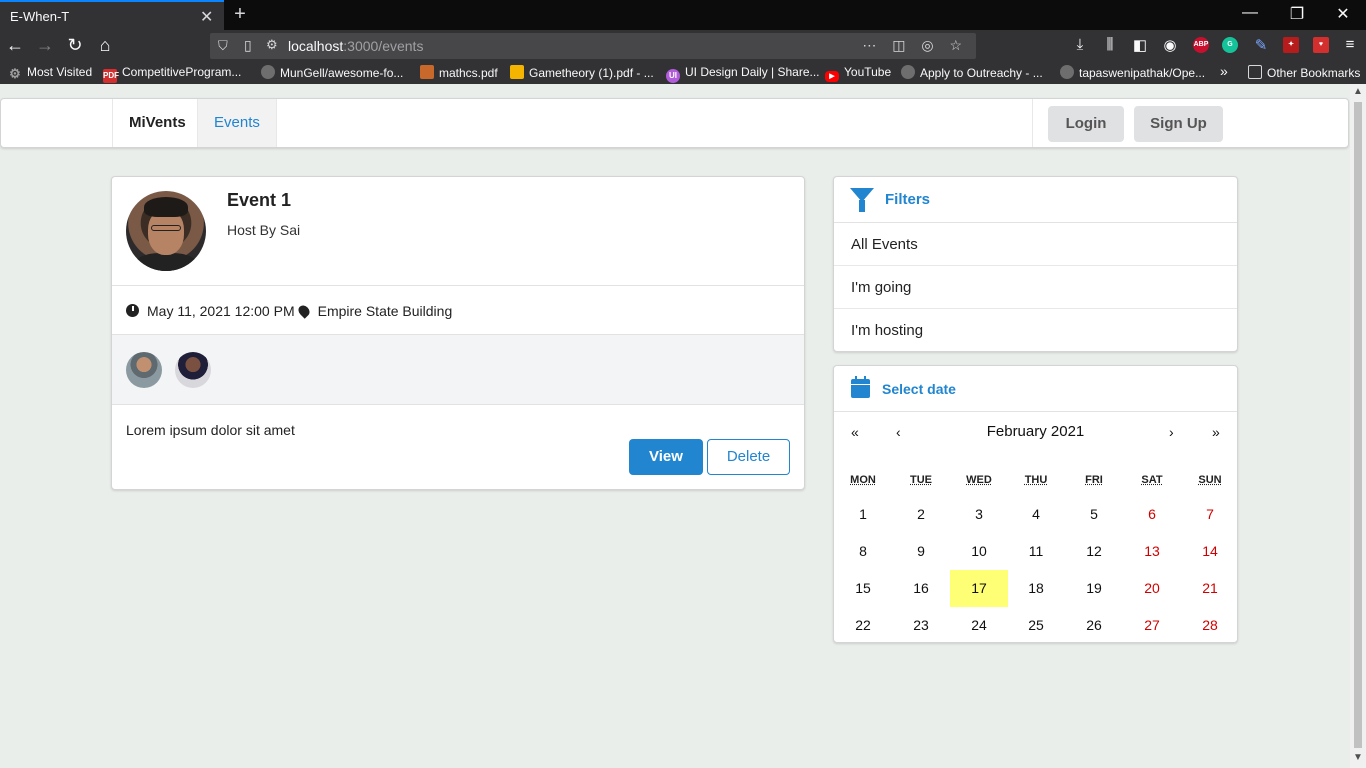 Image resolution: width=1366 pixels, height=768 pixels. Describe the element at coordinates (1358, 757) in the screenshot. I see `scroll-down-icon: ▼` at that location.